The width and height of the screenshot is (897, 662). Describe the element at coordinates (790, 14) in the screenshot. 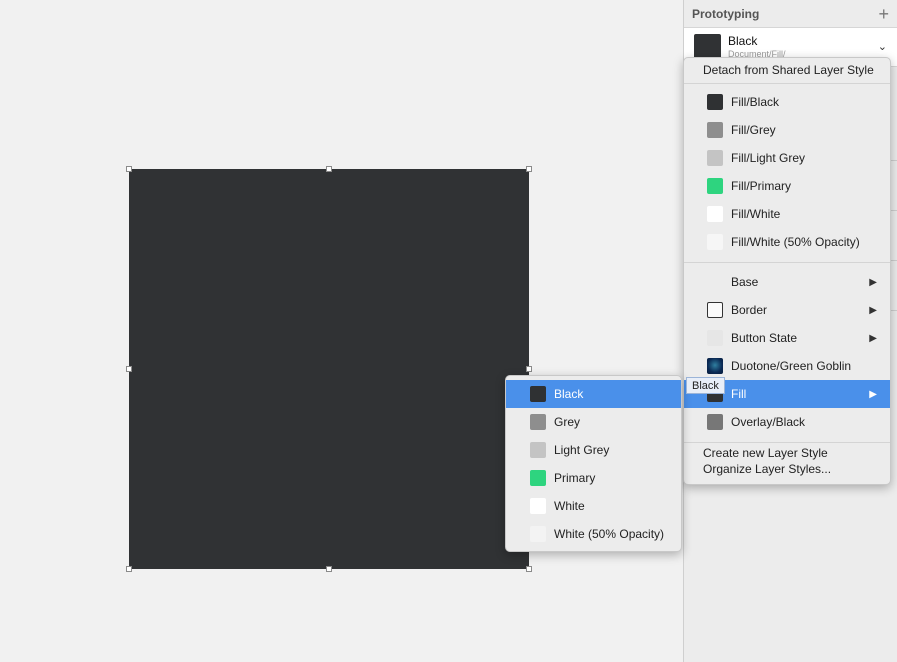

I see `prototyping-header: Prototyping +` at that location.